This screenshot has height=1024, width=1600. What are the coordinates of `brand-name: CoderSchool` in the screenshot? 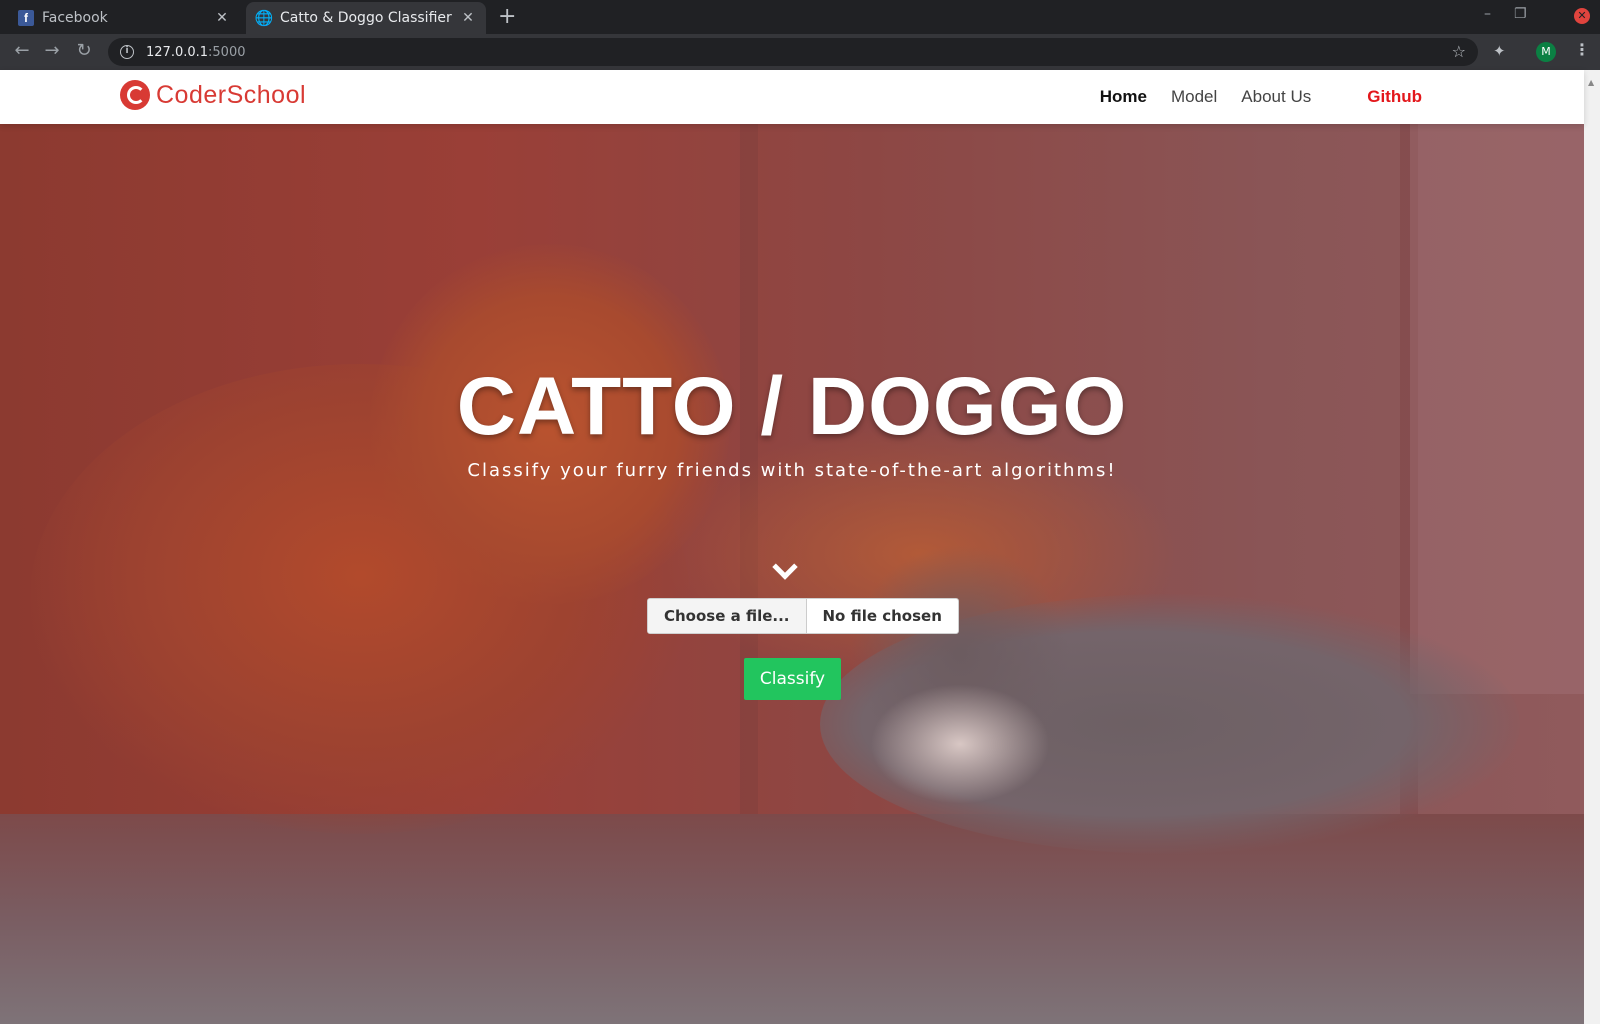 It's located at (231, 94).